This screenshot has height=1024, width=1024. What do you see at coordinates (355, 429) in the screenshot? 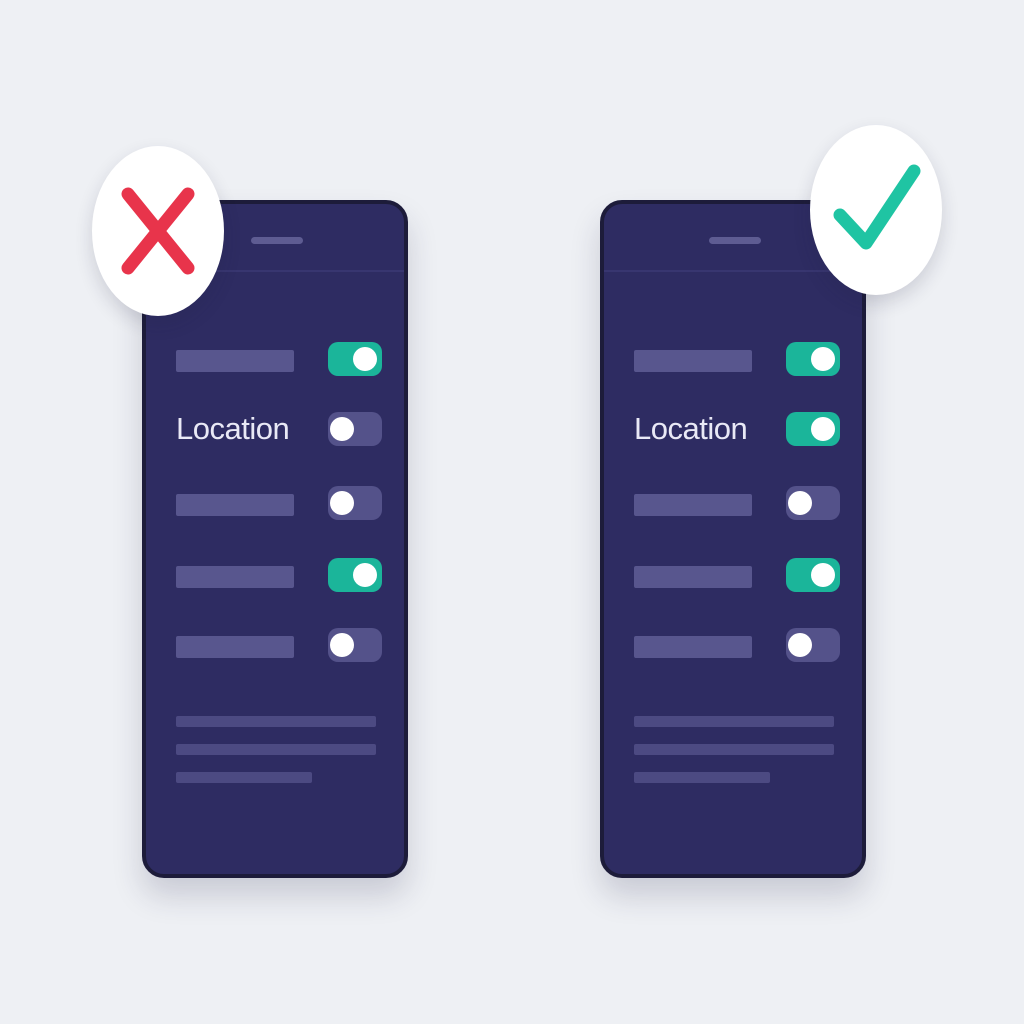
I see `location-toggle-off` at bounding box center [355, 429].